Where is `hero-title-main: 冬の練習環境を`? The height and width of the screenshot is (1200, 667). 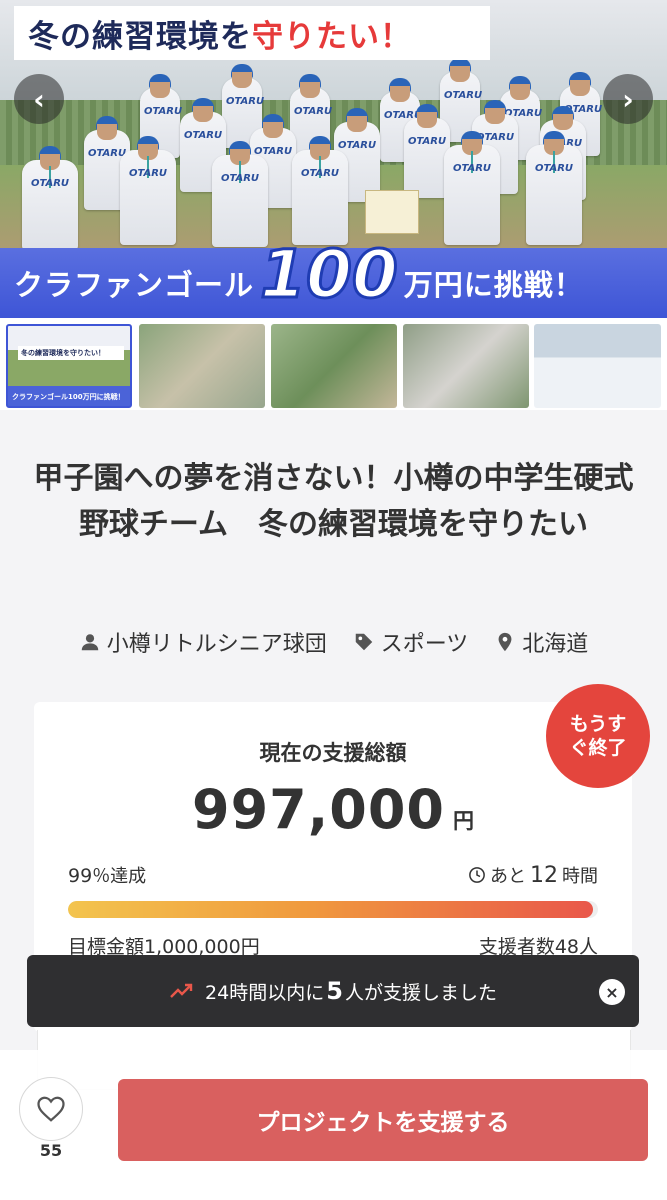 hero-title-main: 冬の練習環境を is located at coordinates (140, 36).